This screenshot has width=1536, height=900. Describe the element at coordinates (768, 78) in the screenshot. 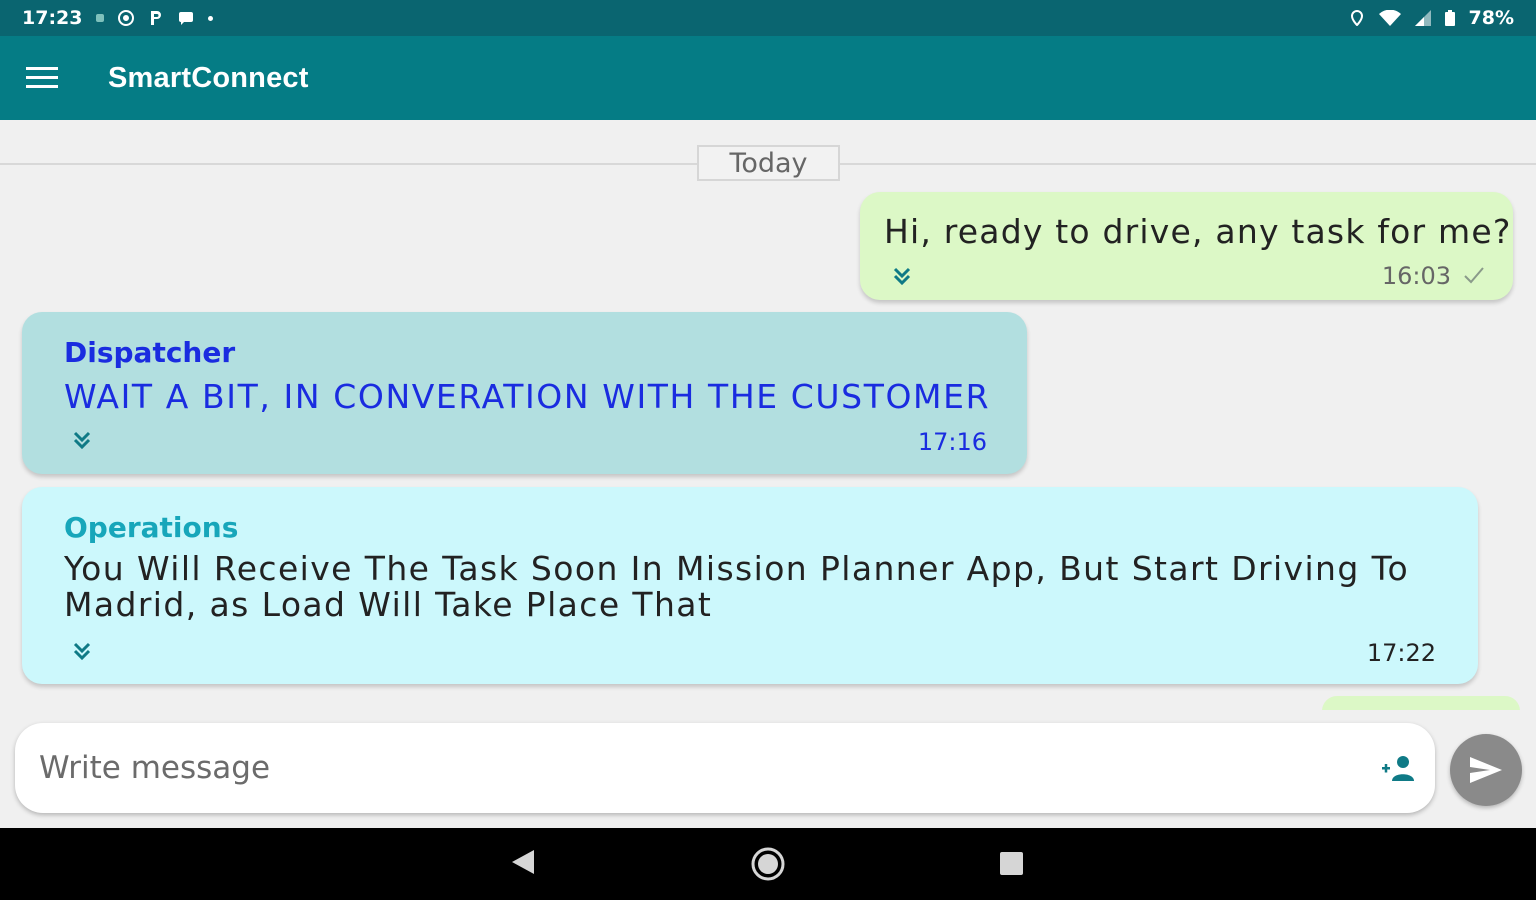

I see `app-bar: SmartConnect` at that location.